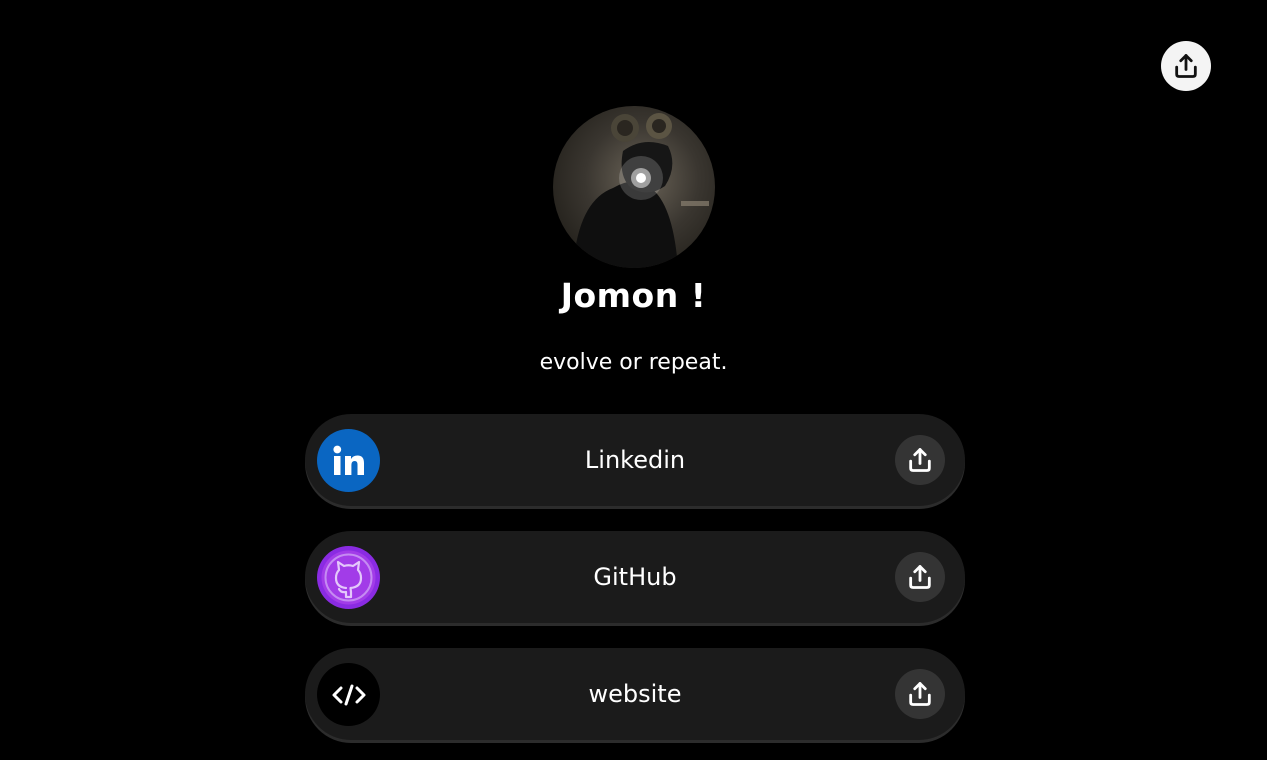  Describe the element at coordinates (348, 694) in the screenshot. I see `code-icon` at that location.